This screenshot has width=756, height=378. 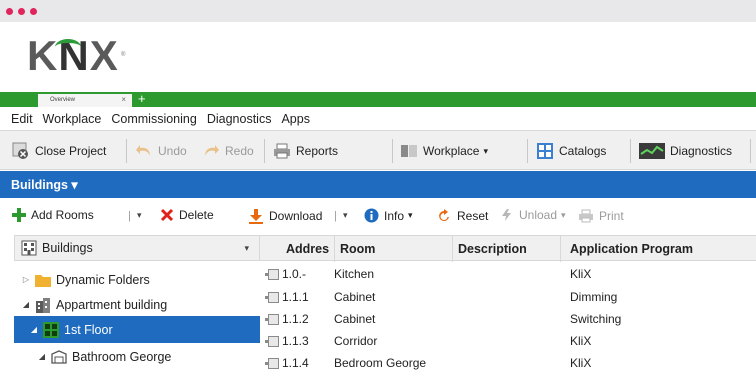 I want to click on printer-icon, so click(x=282, y=151).